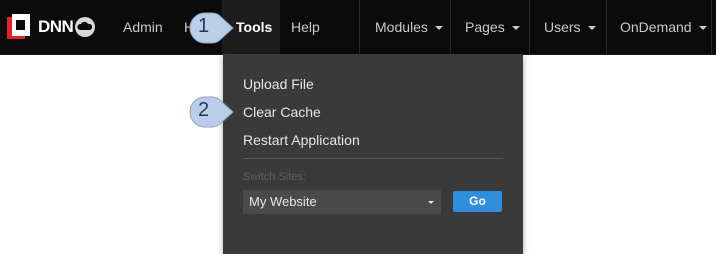 The width and height of the screenshot is (716, 254). What do you see at coordinates (301, 140) in the screenshot?
I see `menu-item-restart-application: Restart Application` at bounding box center [301, 140].